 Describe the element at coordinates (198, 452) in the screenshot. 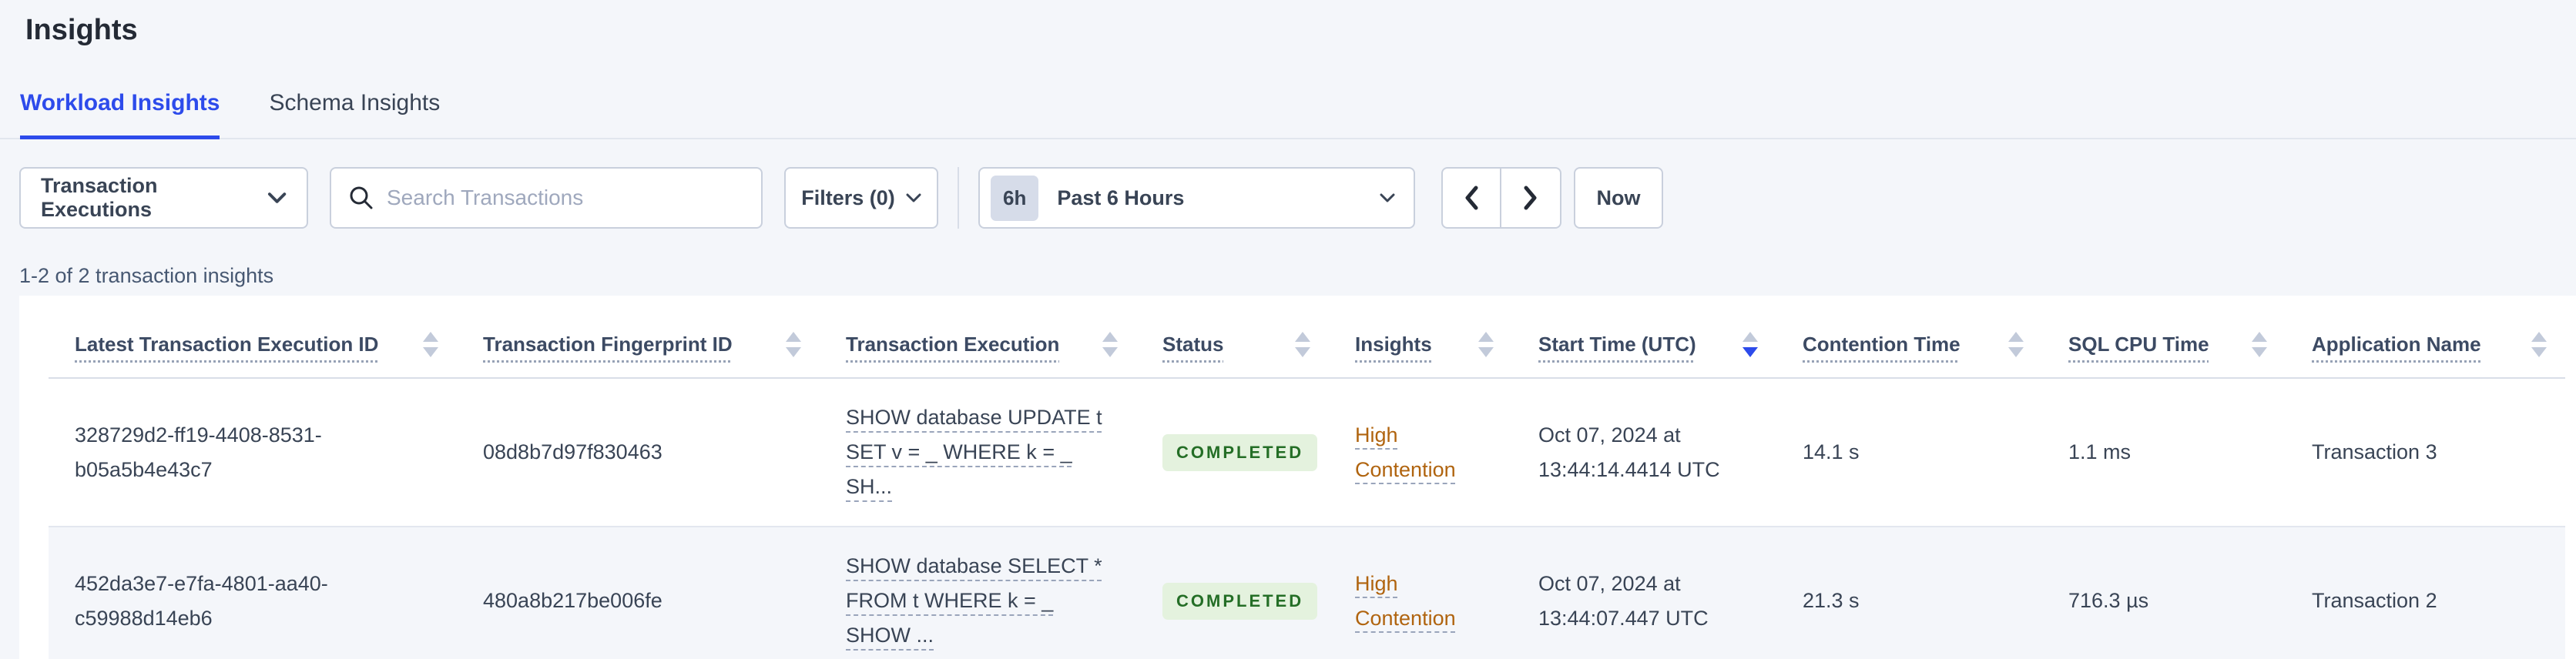

I see `cell-latest-execution-id: 328729d2-ff19-4408-8531-b05a5b4e43c7` at that location.